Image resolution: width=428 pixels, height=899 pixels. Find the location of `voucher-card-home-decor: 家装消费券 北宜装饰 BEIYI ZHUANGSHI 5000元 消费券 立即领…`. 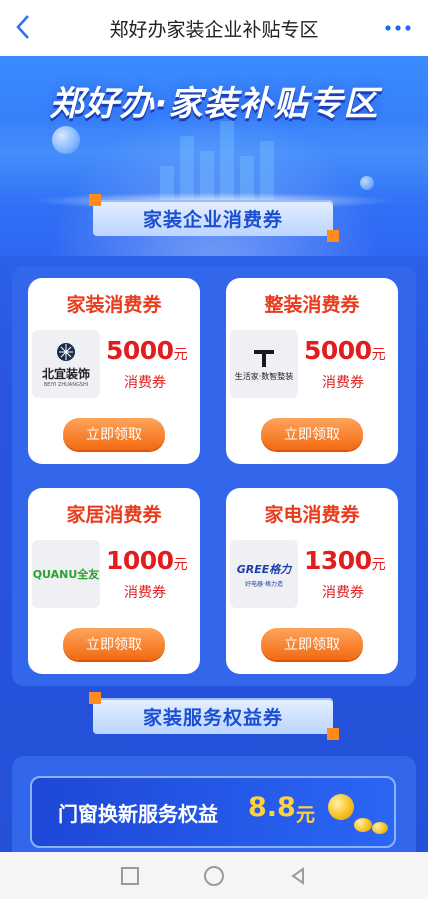

voucher-card-home-decor: 家装消费券 北宜装饰 BEIYI ZHUANGSHI 5000元 消费券 立即领… is located at coordinates (114, 371).